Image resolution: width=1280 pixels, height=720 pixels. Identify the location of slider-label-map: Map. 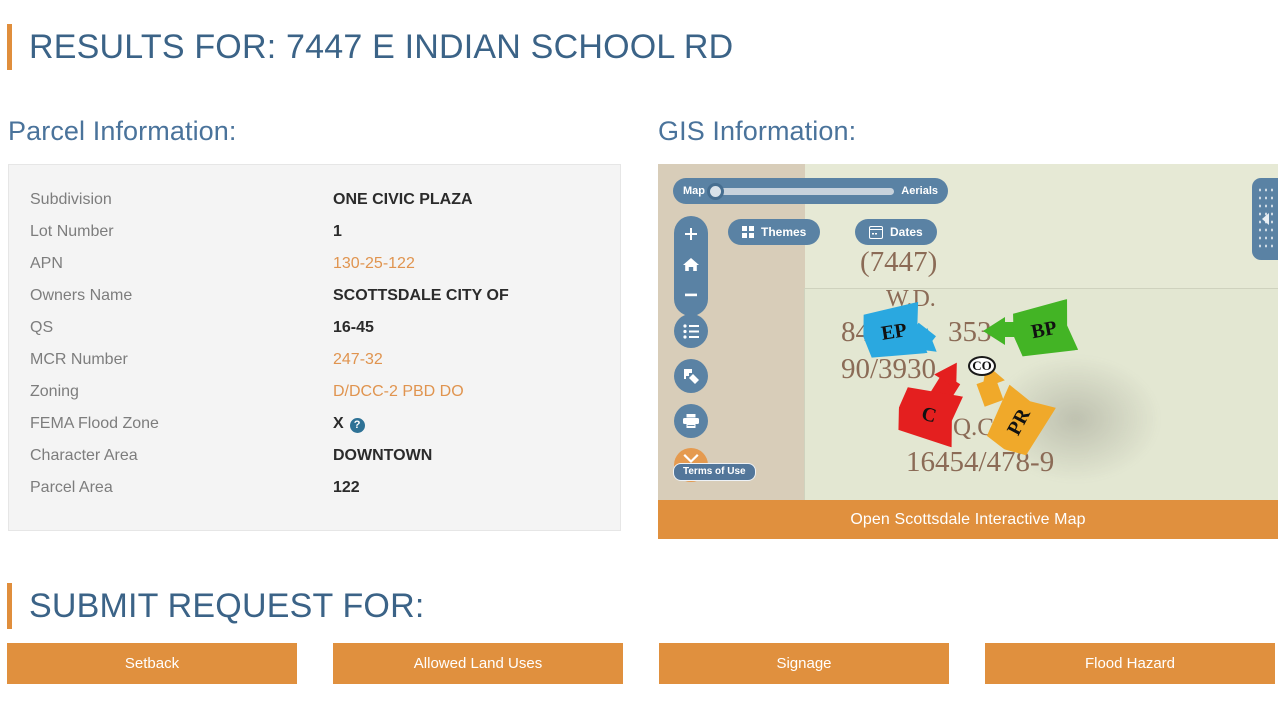
(694, 191).